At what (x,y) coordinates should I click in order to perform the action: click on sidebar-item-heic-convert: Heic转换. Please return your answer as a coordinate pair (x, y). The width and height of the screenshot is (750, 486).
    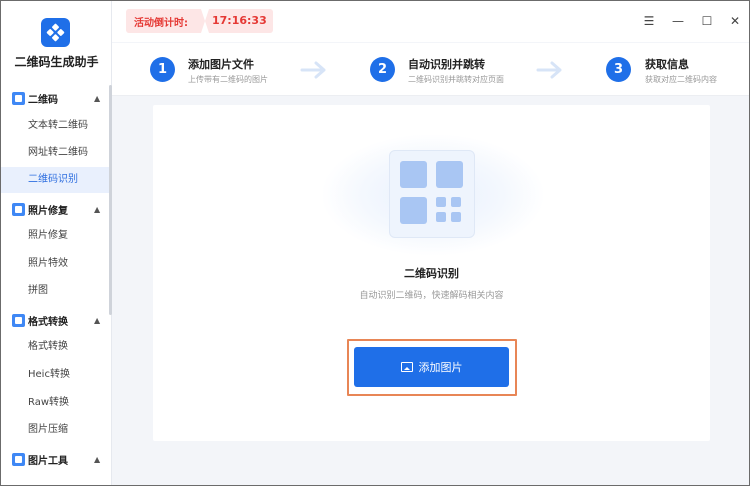
    Looking at the image, I should click on (55, 375).